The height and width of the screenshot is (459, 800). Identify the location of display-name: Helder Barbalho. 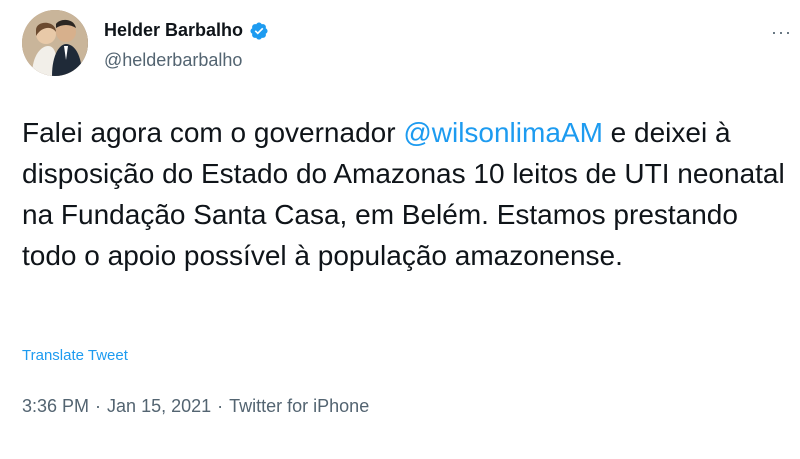
(173, 30).